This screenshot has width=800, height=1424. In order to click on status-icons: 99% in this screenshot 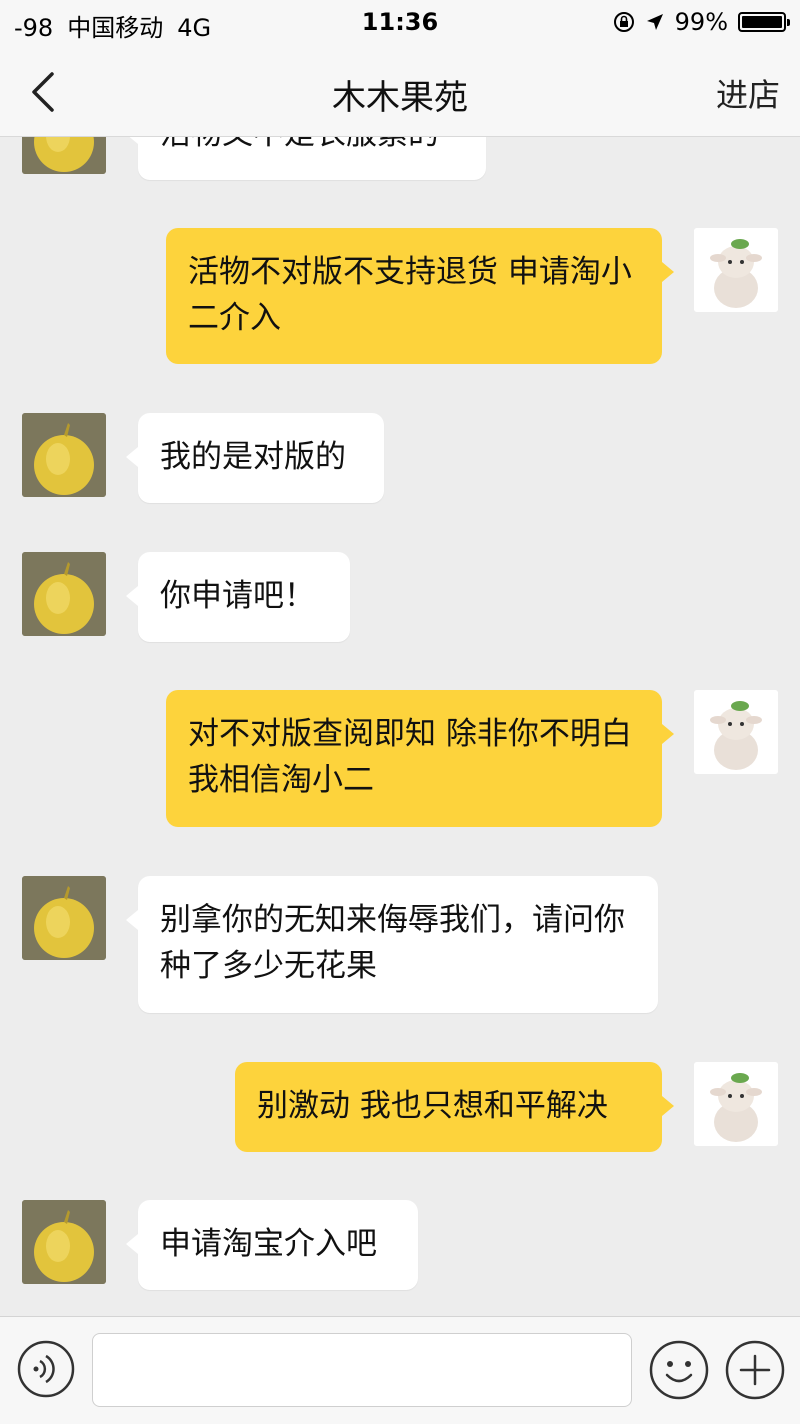, I will do `click(701, 22)`.